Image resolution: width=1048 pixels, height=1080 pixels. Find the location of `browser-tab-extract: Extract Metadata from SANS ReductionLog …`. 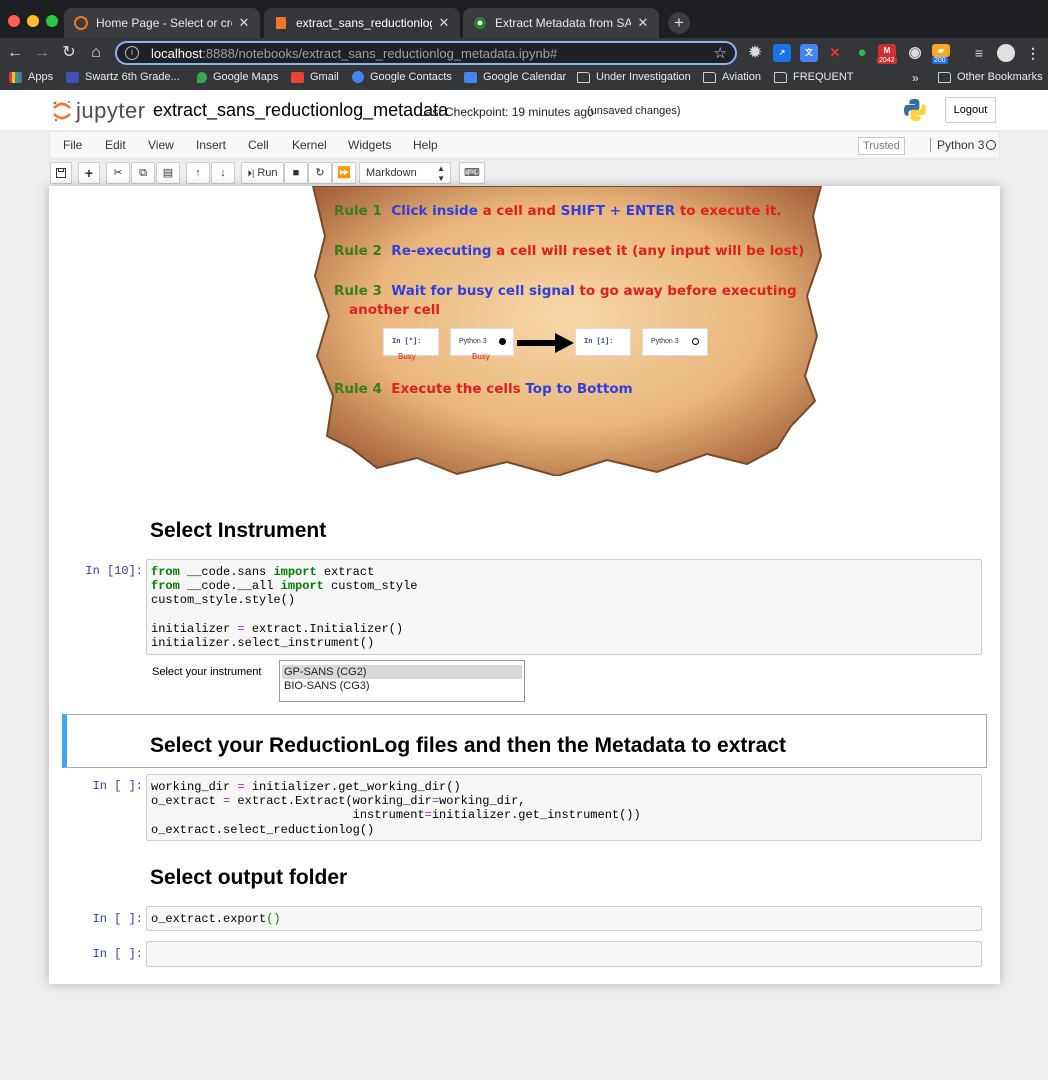

browser-tab-extract: Extract Metadata from SANS ReductionLog … is located at coordinates (561, 23).